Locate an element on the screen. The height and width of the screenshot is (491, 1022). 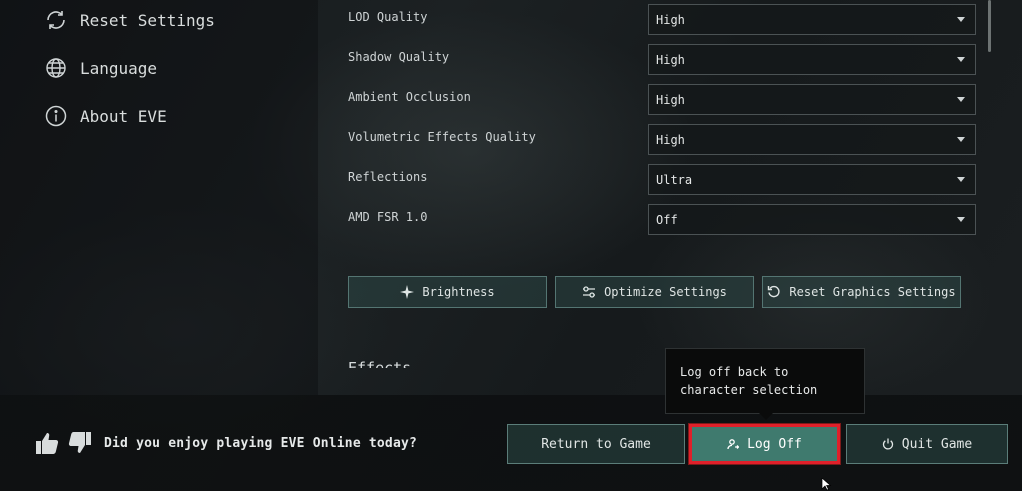
brightness-button: Brightness is located at coordinates (447, 292).